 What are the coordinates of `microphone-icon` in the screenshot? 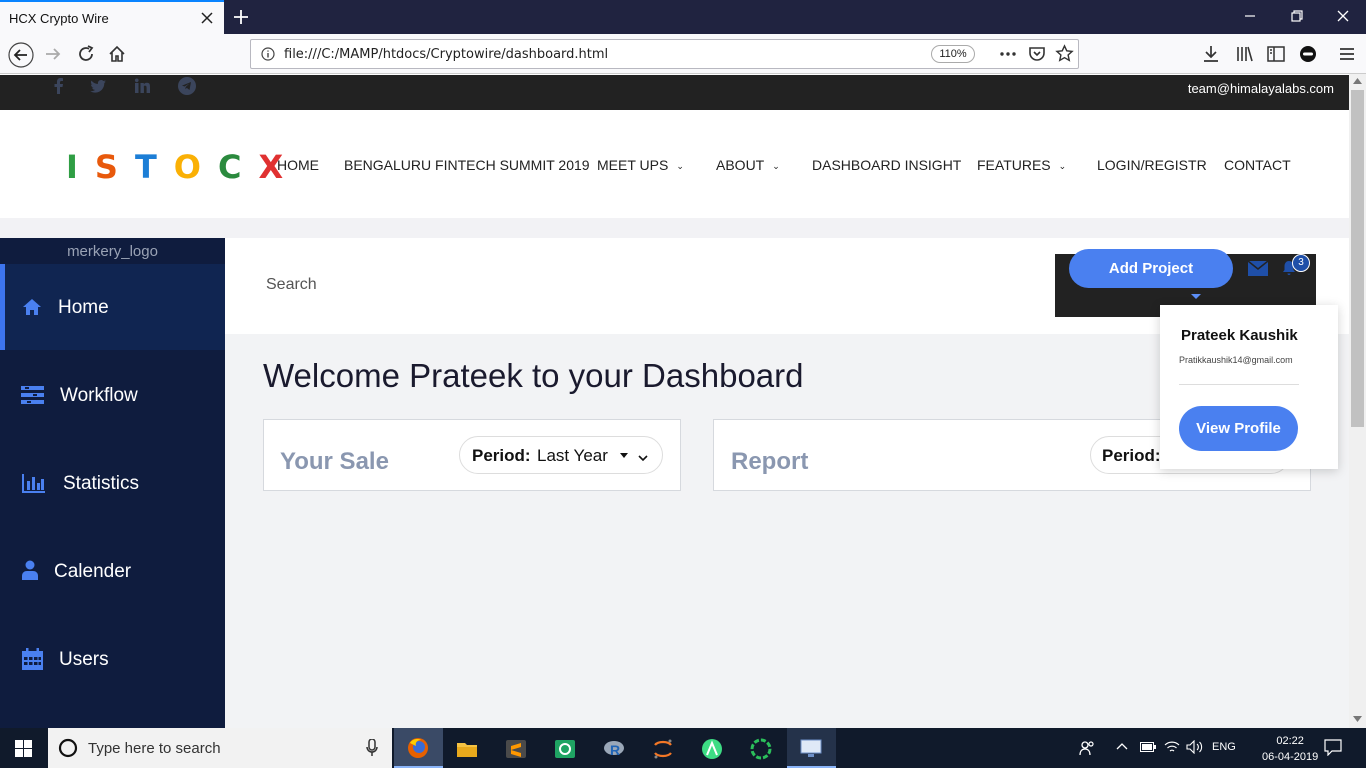 It's located at (372, 748).